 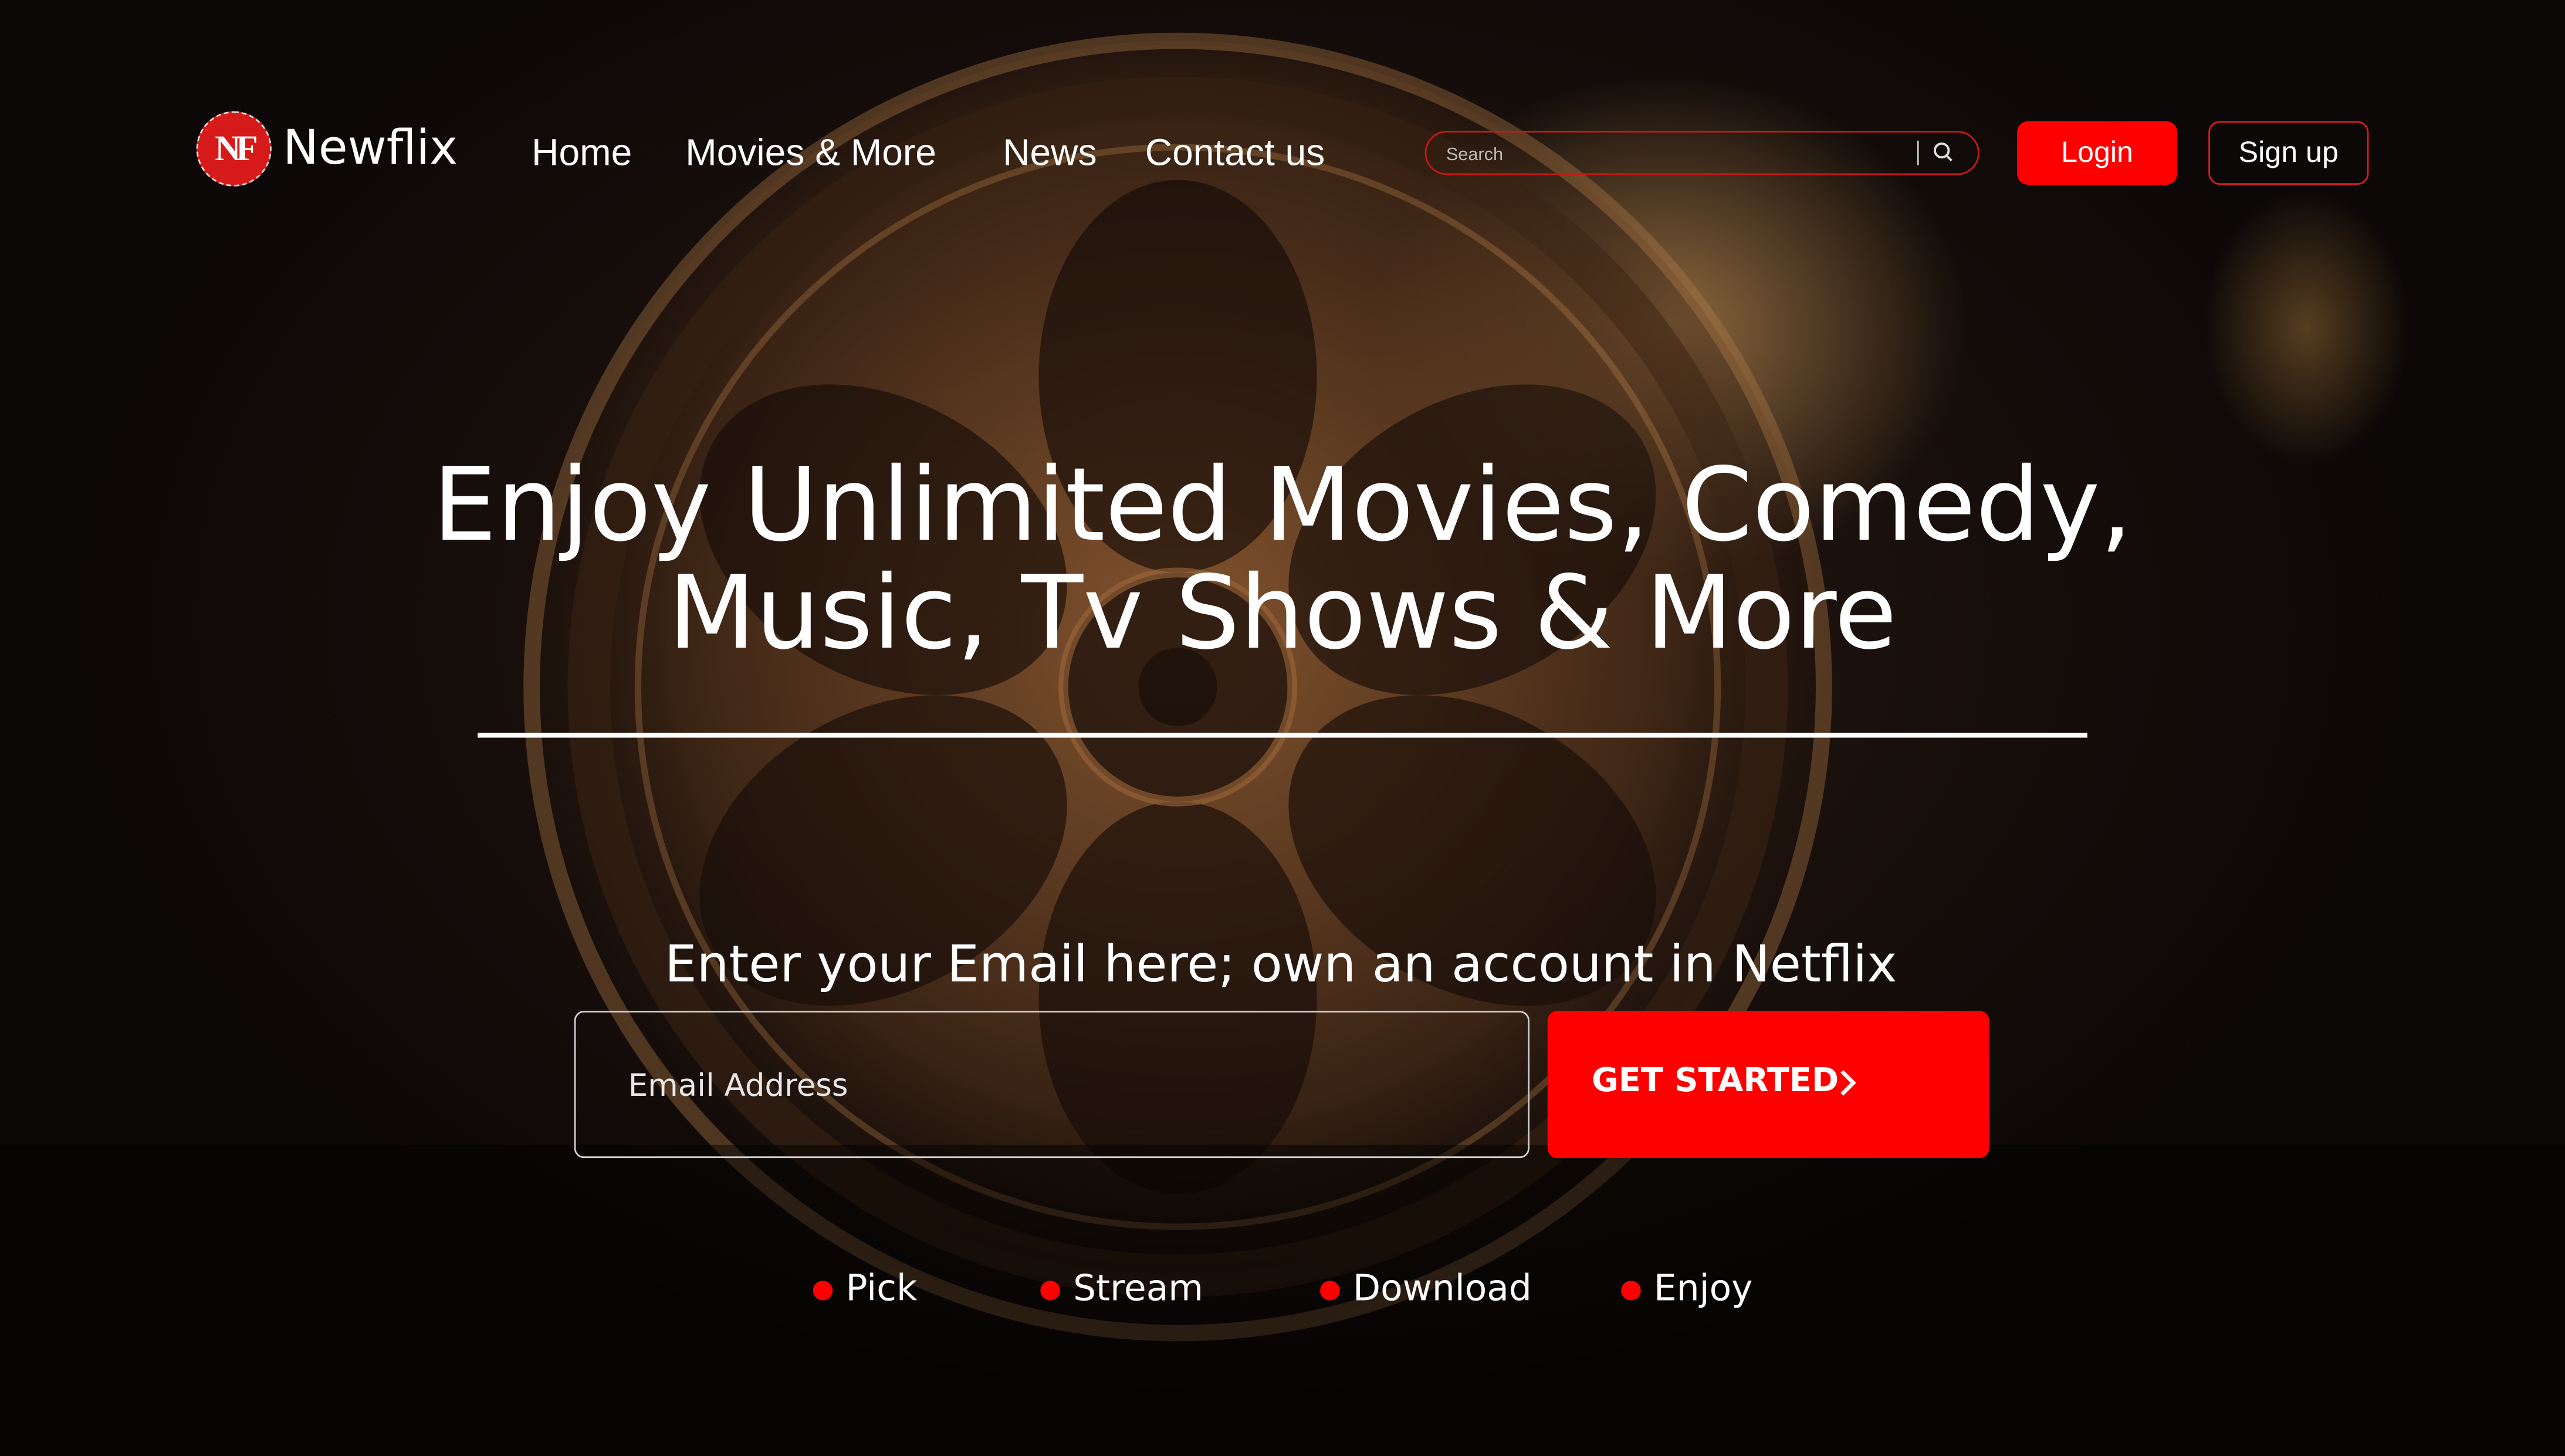 I want to click on nav-movies-more: Movies & More, so click(x=810, y=153).